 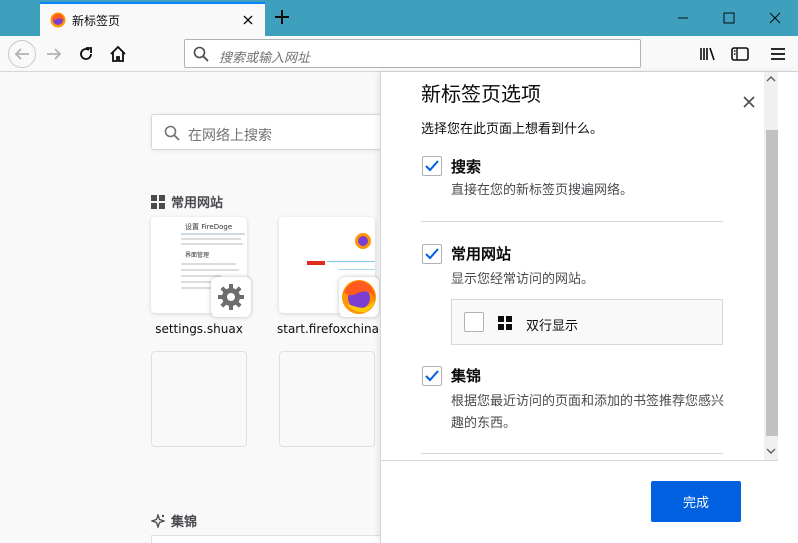 I want to click on maximize-button, so click(x=729, y=18).